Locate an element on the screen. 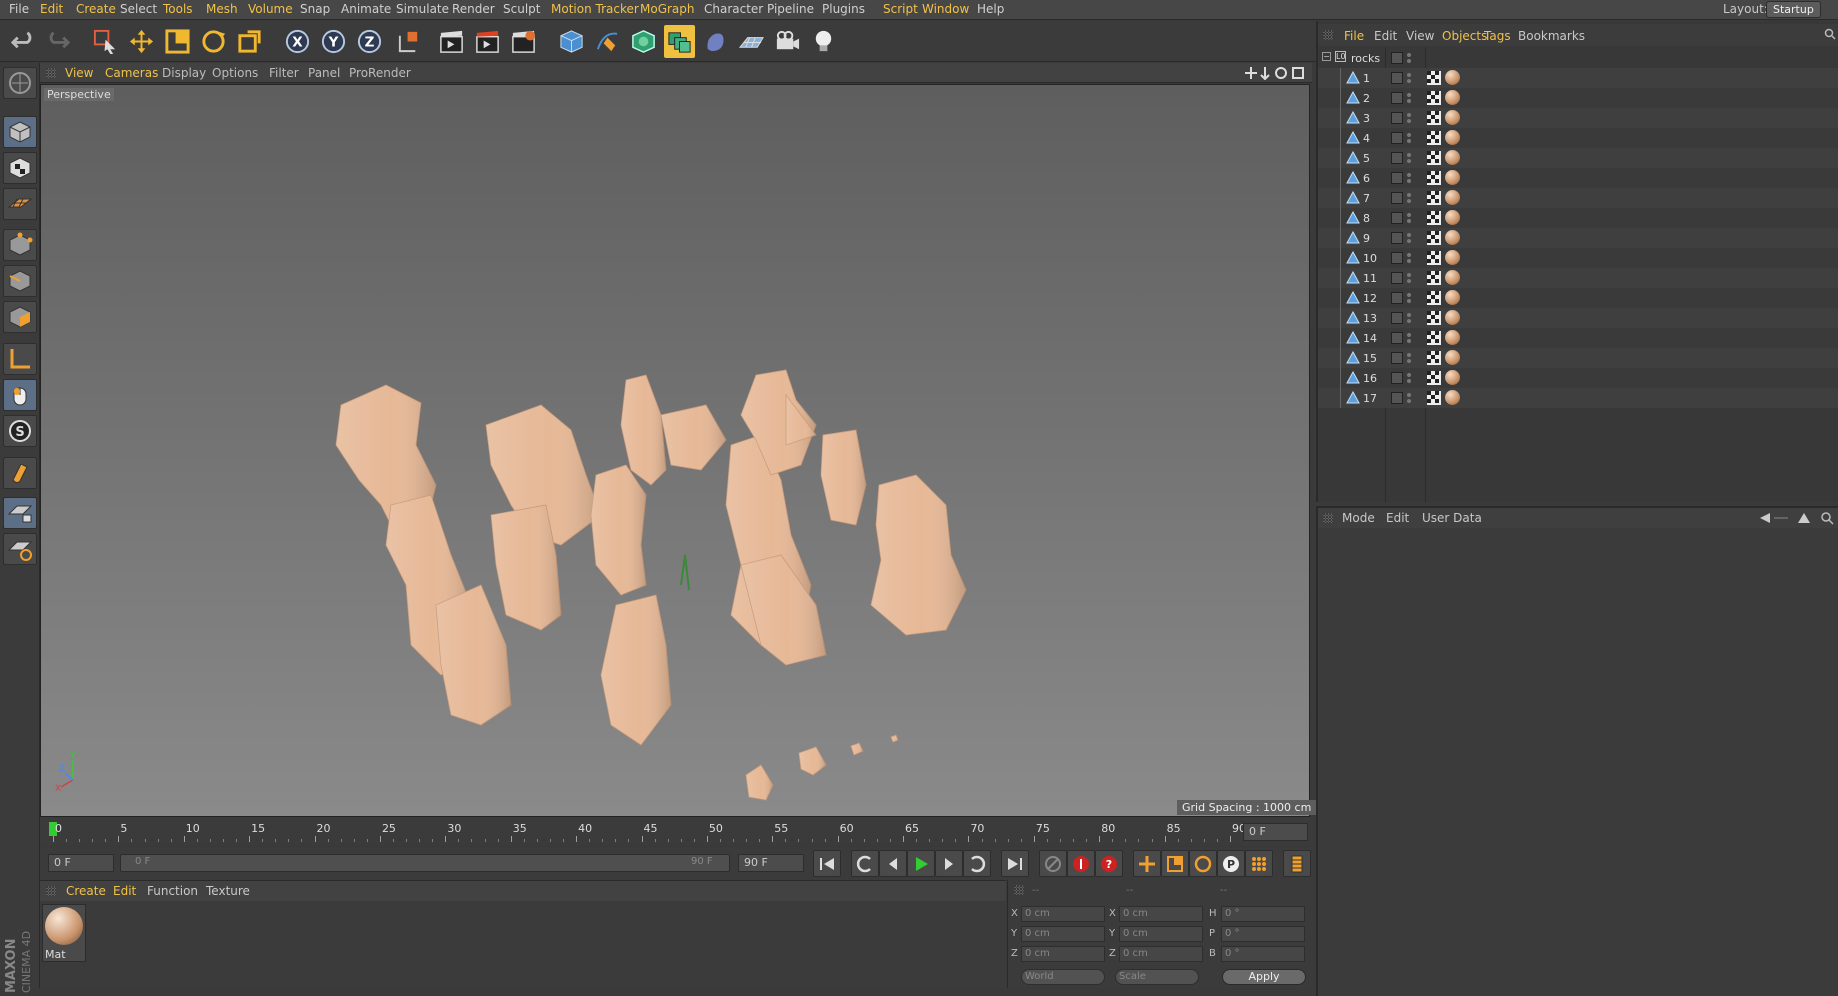  go-to-start-button is located at coordinates (827, 863).